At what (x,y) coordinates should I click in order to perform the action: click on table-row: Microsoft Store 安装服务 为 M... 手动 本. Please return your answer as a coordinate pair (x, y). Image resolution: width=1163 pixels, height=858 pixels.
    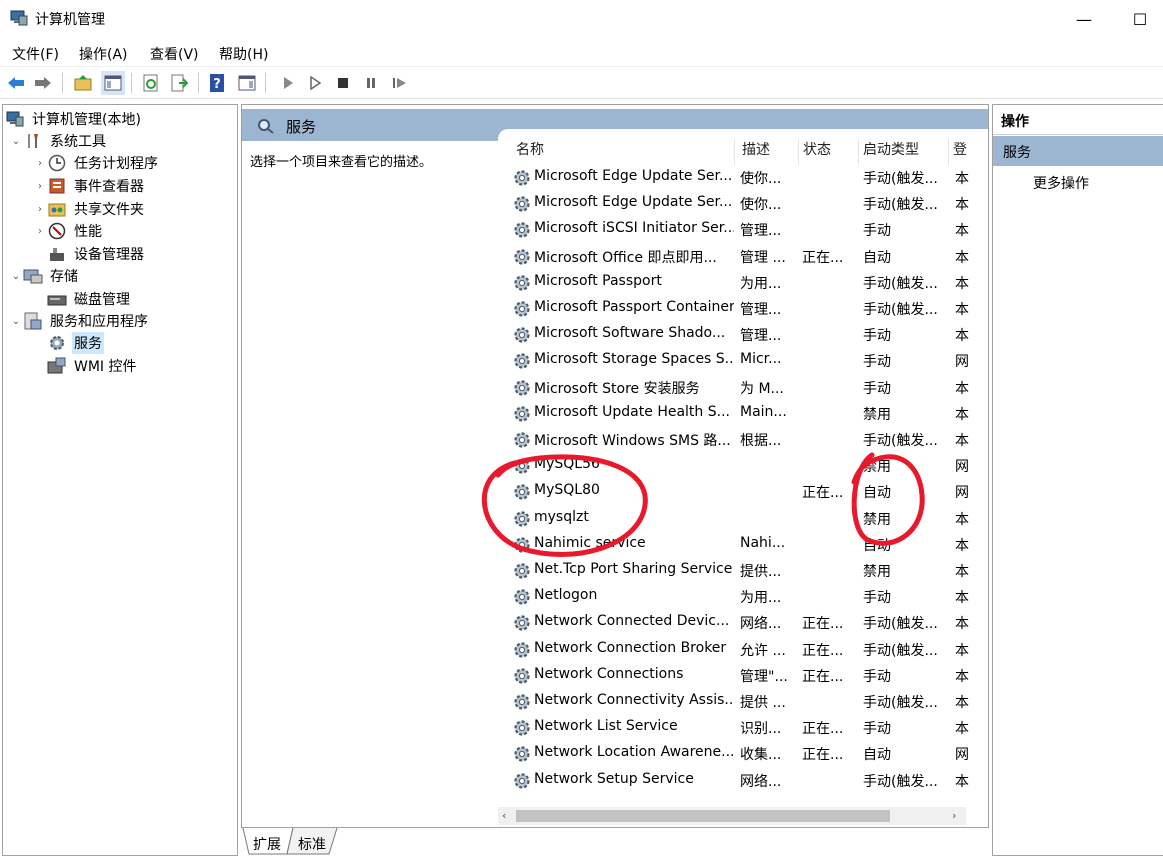
    Looking at the image, I should click on (742, 388).